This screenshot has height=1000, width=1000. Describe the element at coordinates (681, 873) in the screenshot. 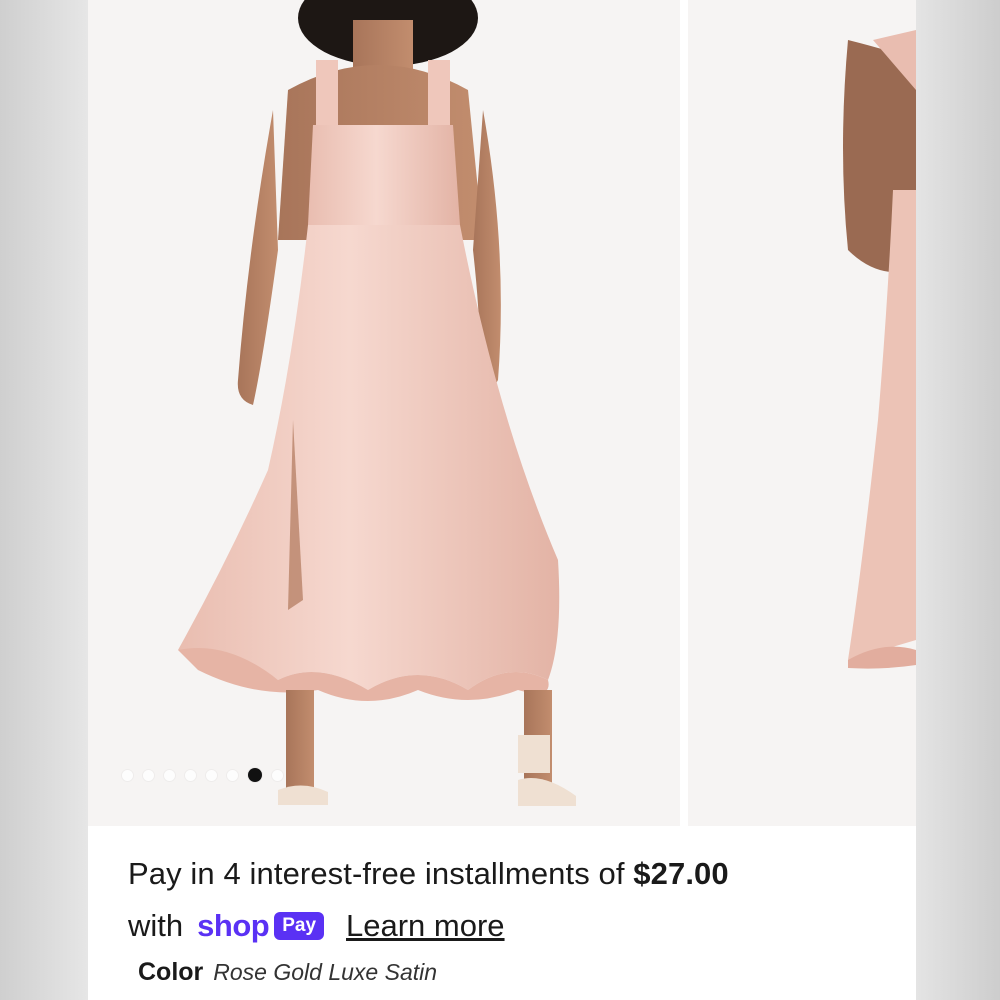

I see `installment-amount: $27.00` at that location.